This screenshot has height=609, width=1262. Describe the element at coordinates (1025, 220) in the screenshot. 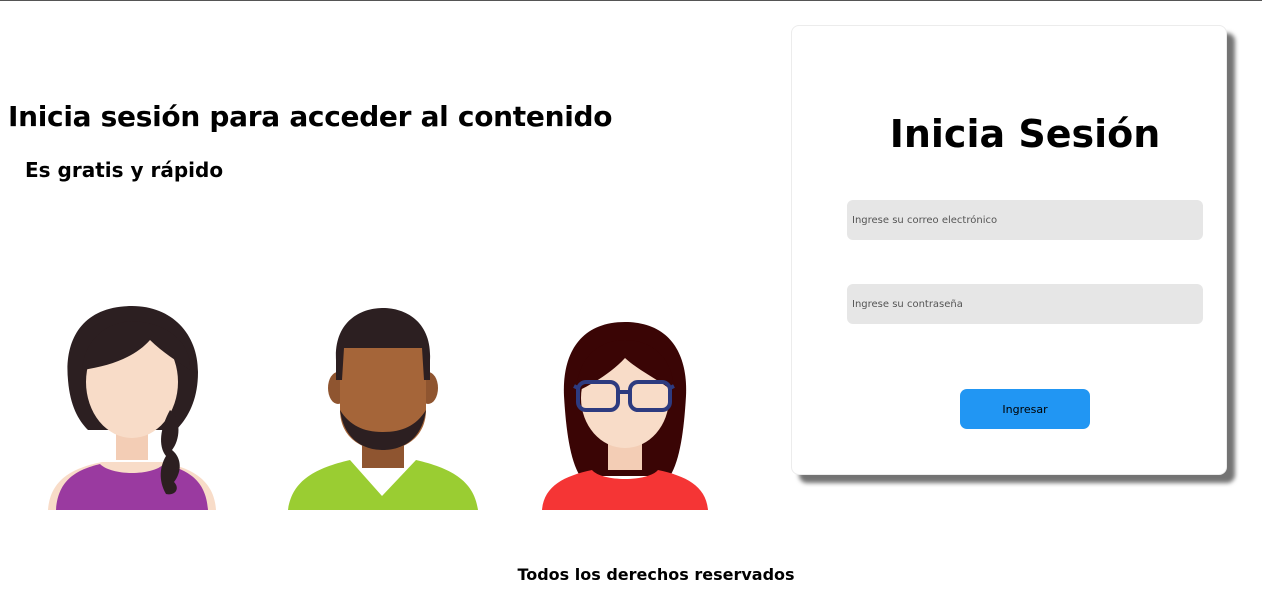

I see `email-field` at that location.